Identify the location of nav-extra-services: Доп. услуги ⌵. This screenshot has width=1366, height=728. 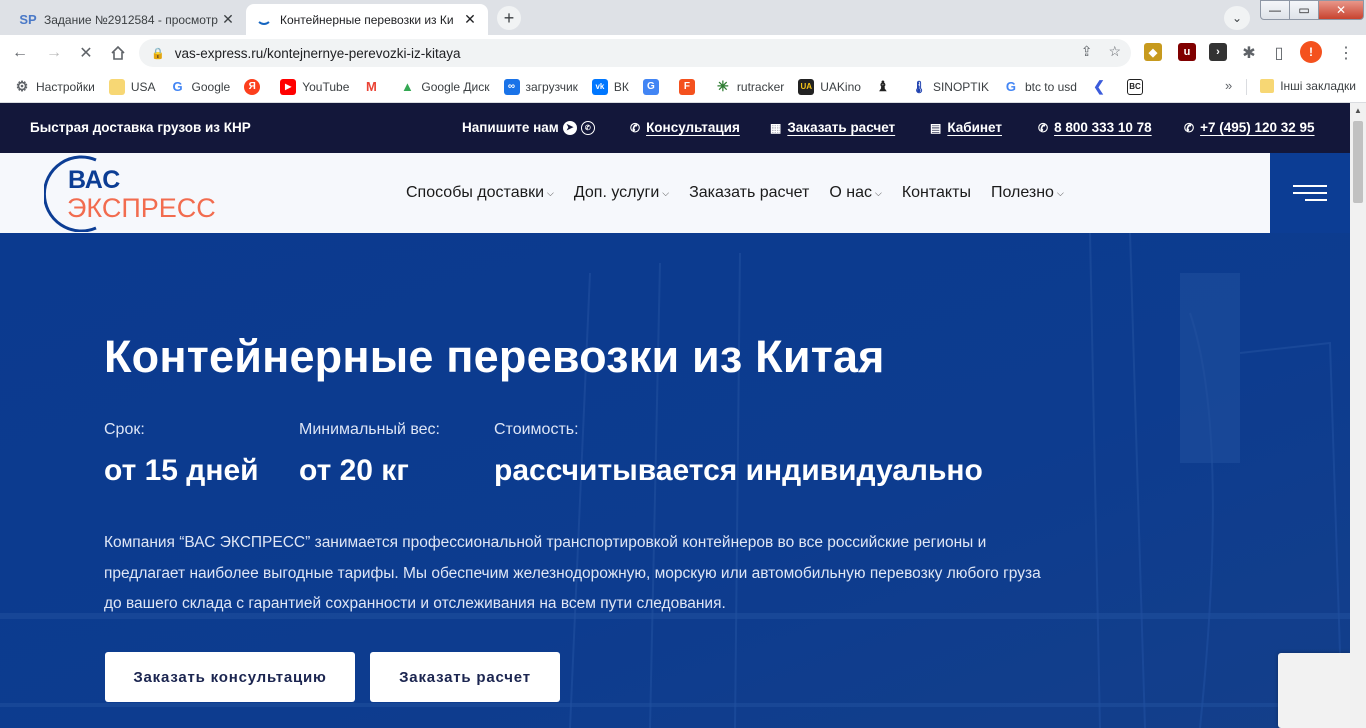
(621, 193).